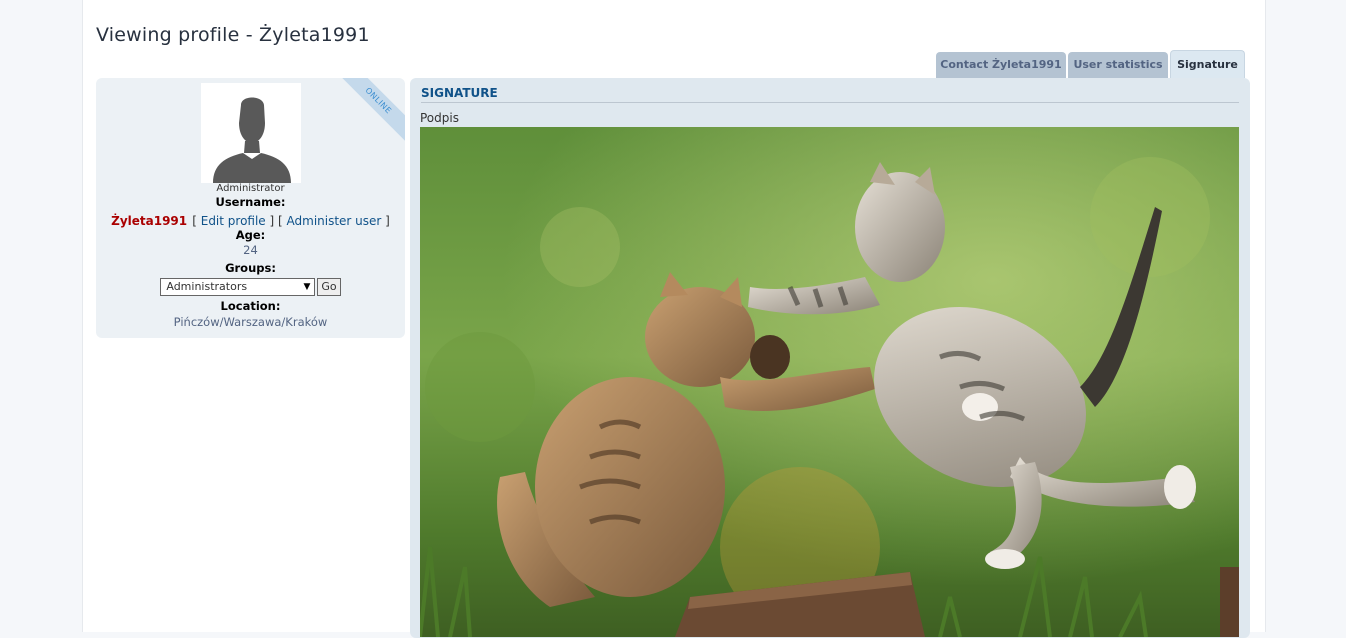 The width and height of the screenshot is (1346, 638). I want to click on edit-profile-link: Edit profile, so click(233, 221).